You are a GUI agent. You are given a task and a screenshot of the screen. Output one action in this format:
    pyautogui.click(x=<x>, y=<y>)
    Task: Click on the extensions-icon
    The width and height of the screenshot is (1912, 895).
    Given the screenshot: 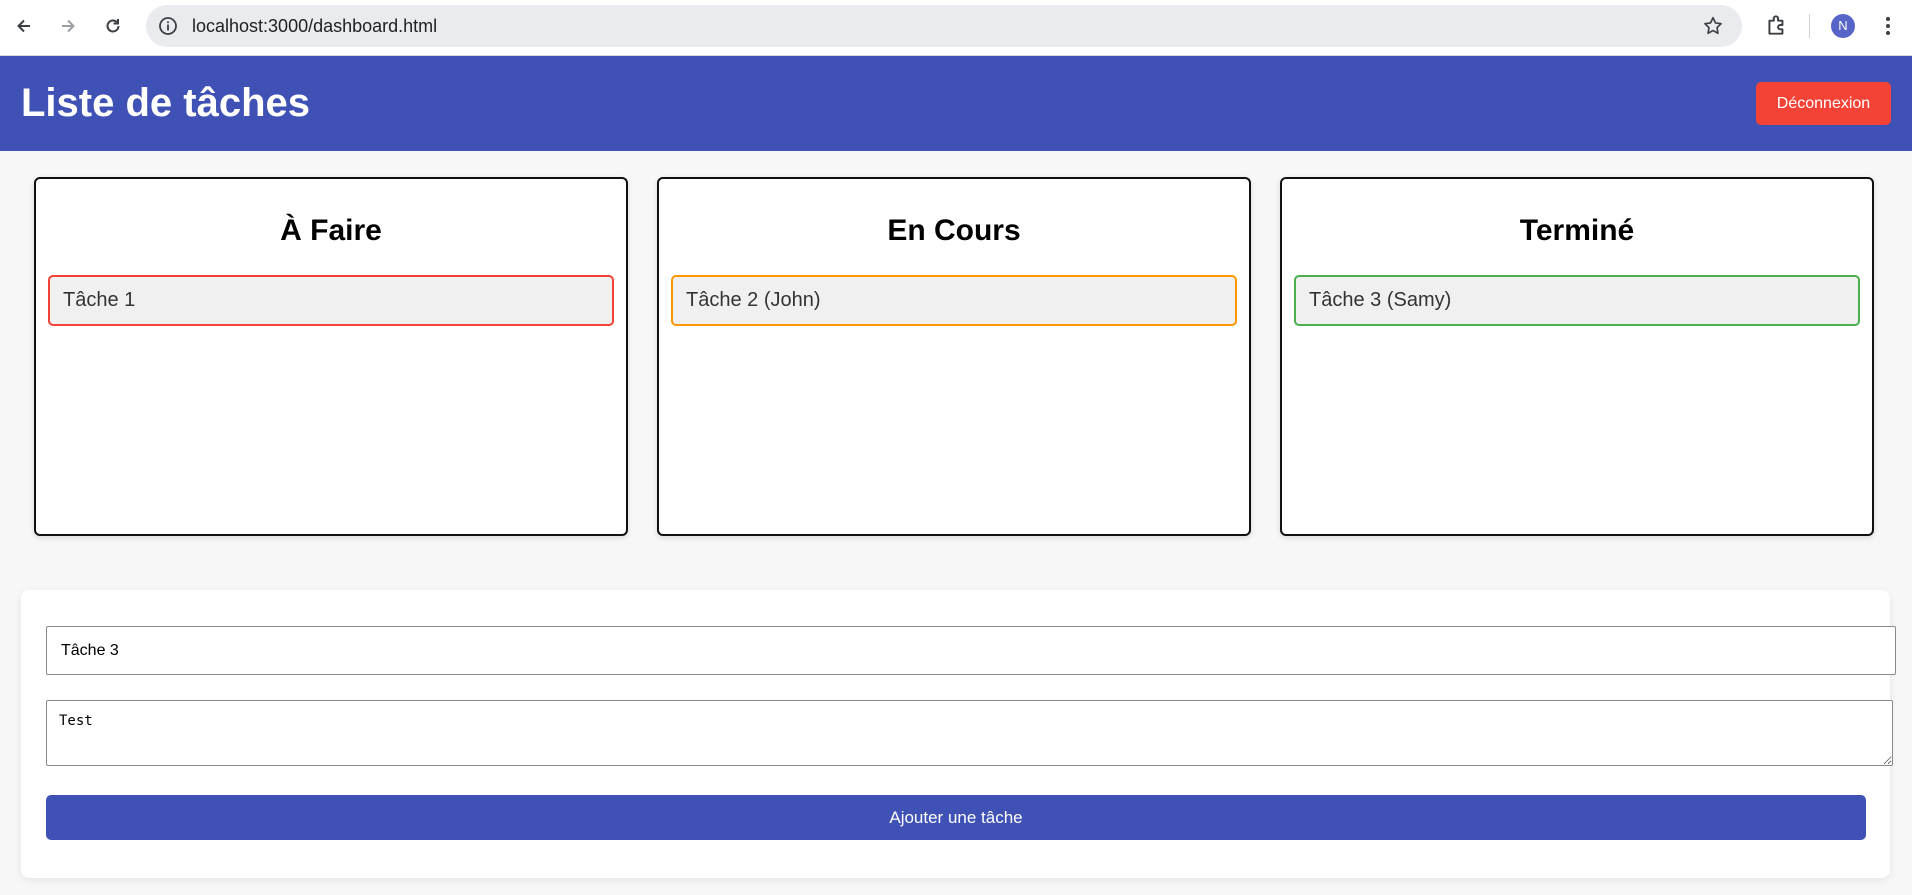 What is the action you would take?
    pyautogui.click(x=1777, y=25)
    